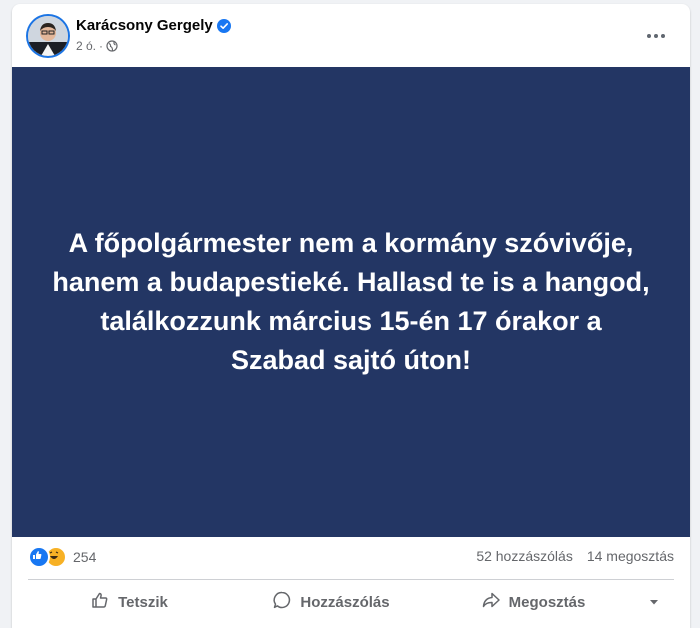 The image size is (700, 628). Describe the element at coordinates (282, 602) in the screenshot. I see `comment-bubble-icon` at that location.